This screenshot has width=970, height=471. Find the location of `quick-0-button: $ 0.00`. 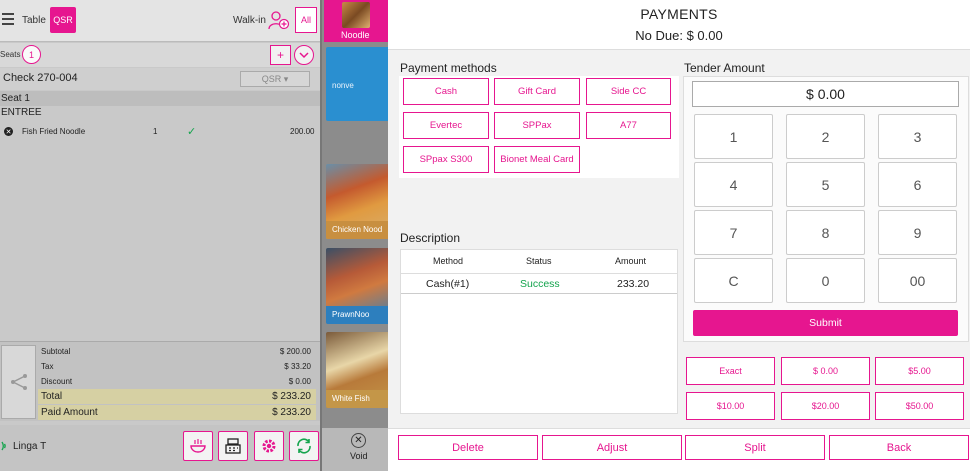

quick-0-button: $ 0.00 is located at coordinates (825, 371).